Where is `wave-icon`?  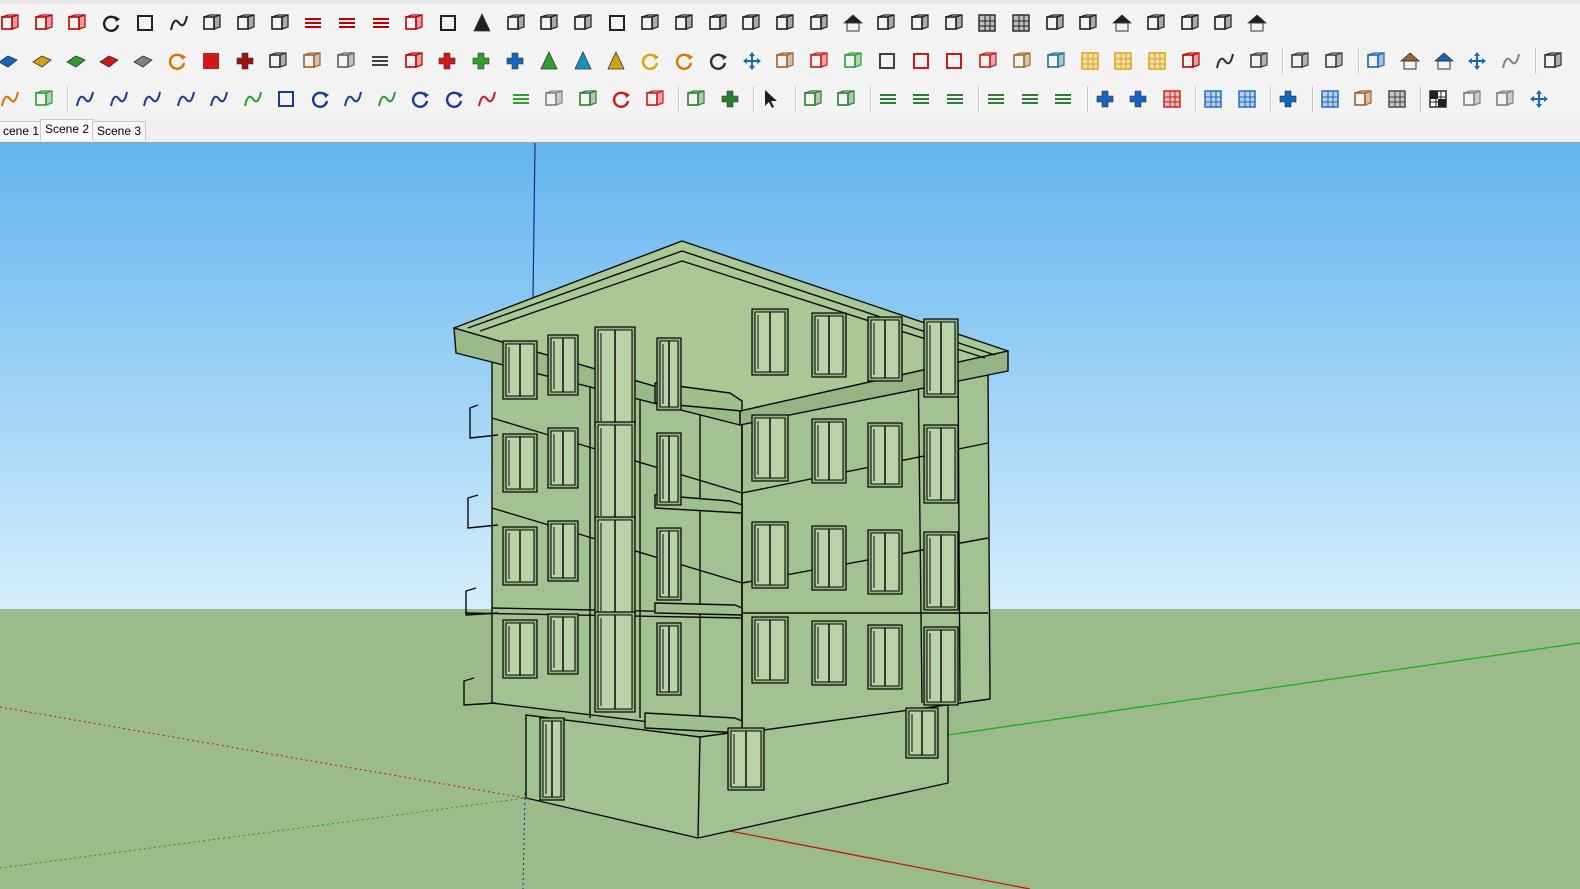
wave-icon is located at coordinates (186, 99).